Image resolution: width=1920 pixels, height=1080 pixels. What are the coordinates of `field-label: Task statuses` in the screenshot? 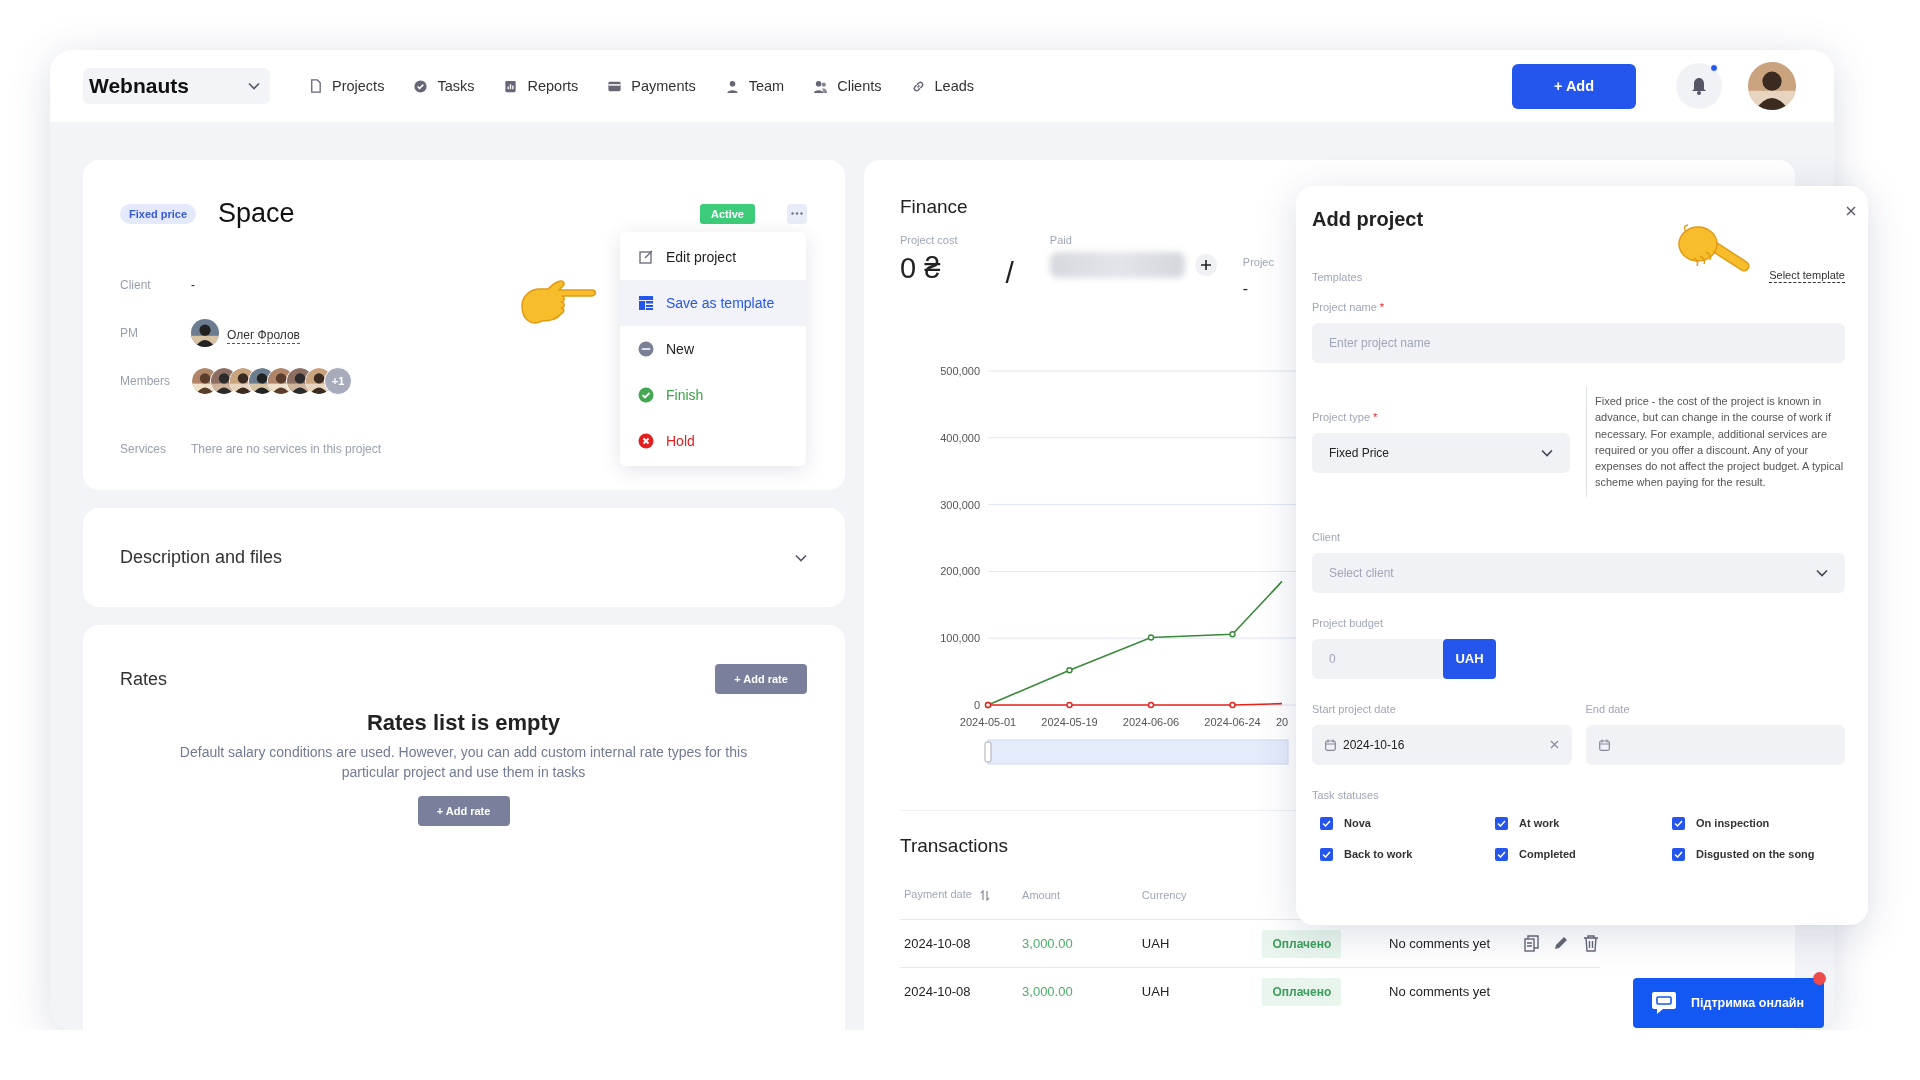 It's located at (1346, 794).